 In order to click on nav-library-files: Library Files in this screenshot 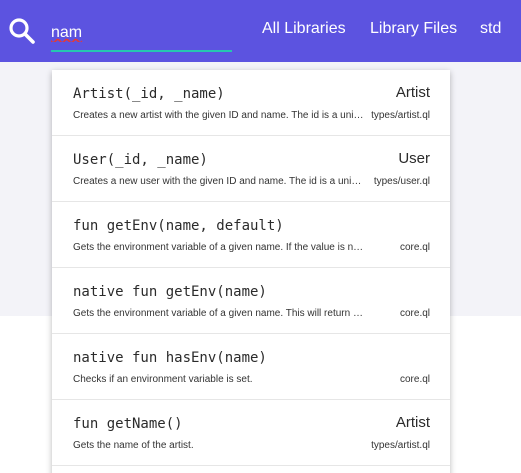, I will do `click(413, 29)`.